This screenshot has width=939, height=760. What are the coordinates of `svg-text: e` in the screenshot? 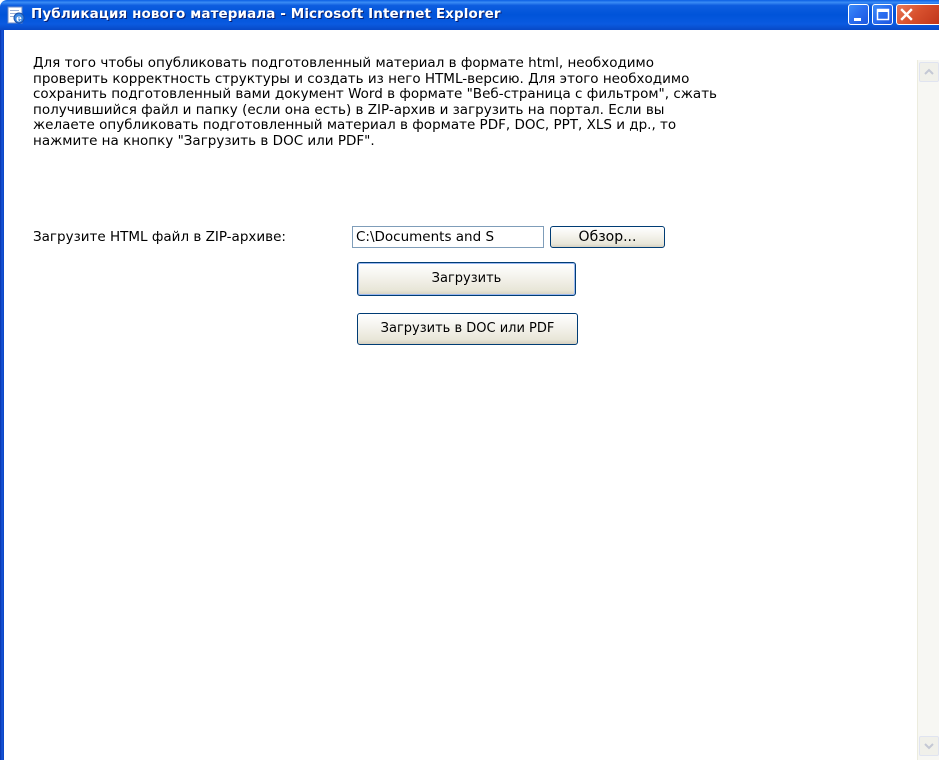 It's located at (19, 20).